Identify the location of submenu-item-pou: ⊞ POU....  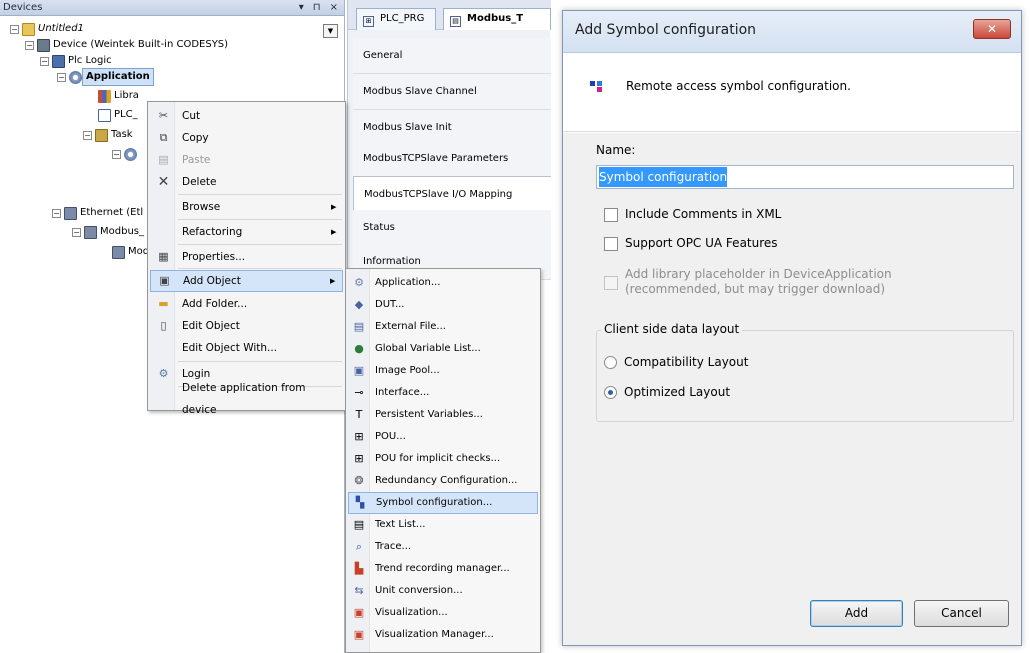
(443, 437).